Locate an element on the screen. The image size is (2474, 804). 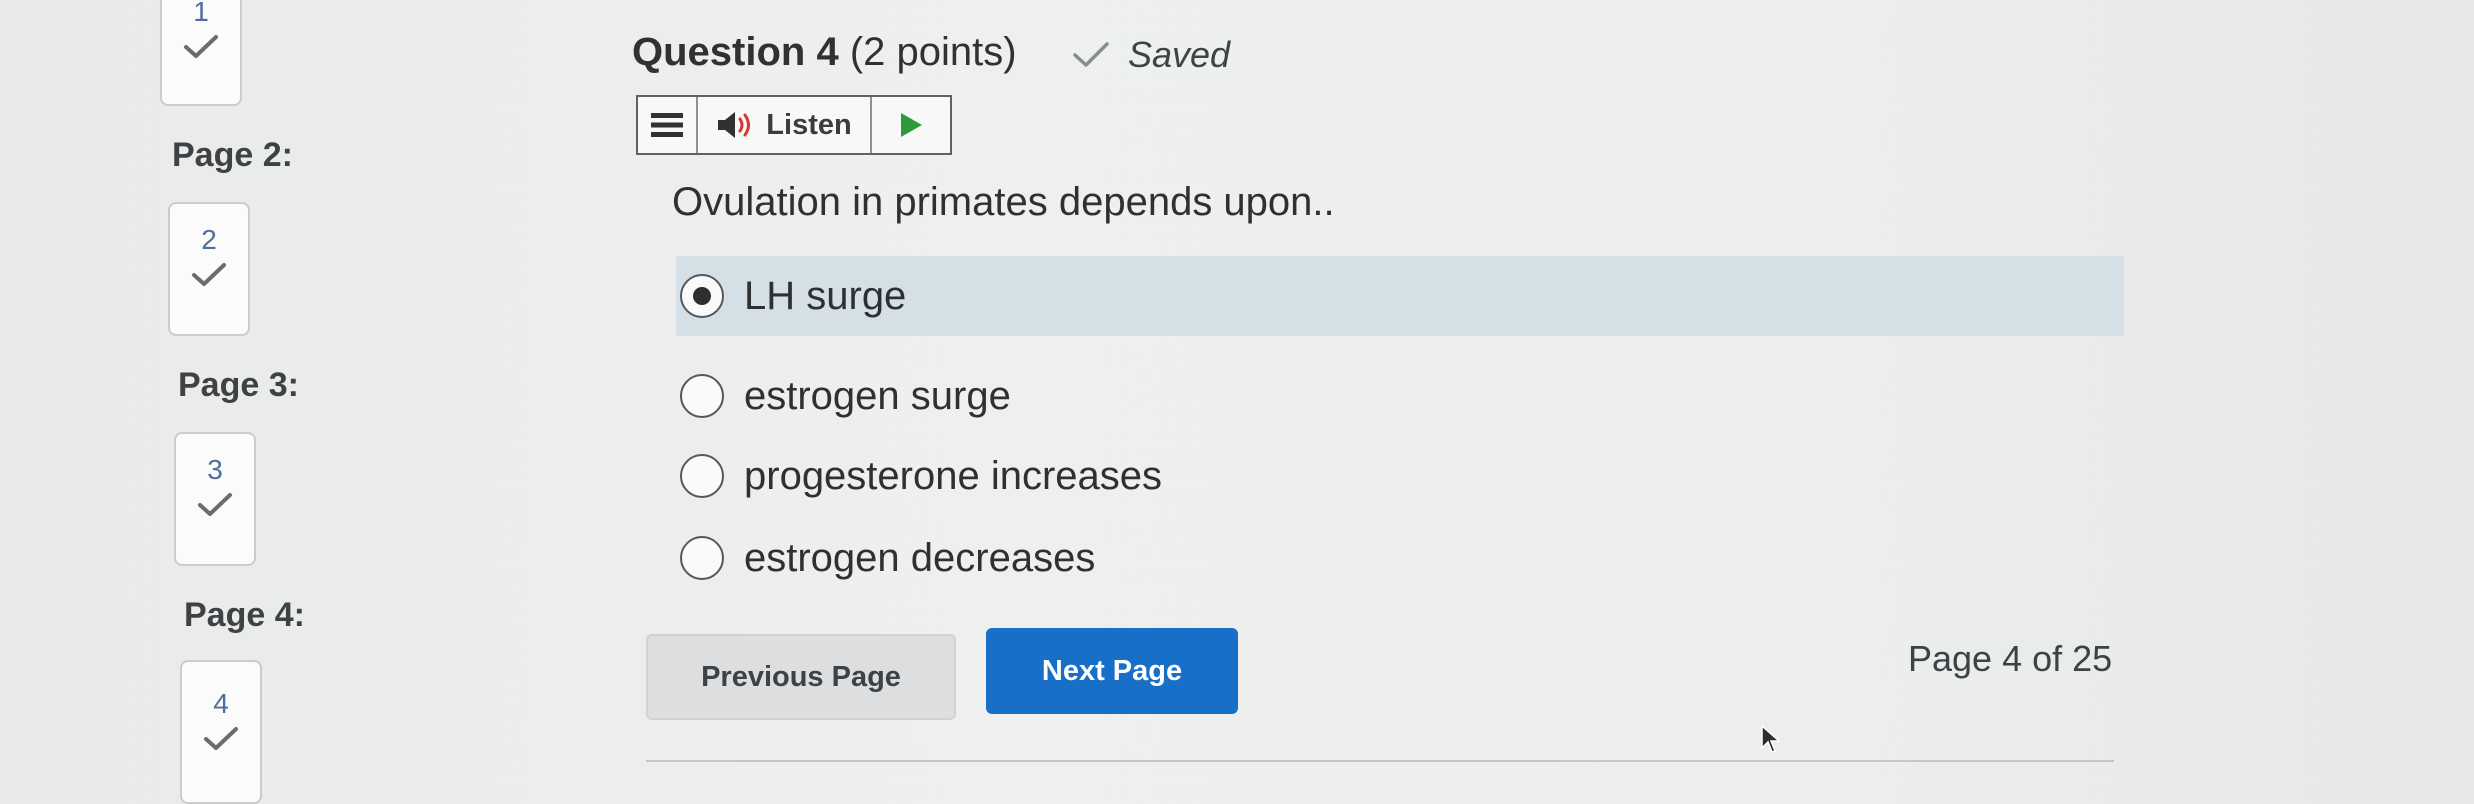
question-4-nav-button: 4 is located at coordinates (221, 732).